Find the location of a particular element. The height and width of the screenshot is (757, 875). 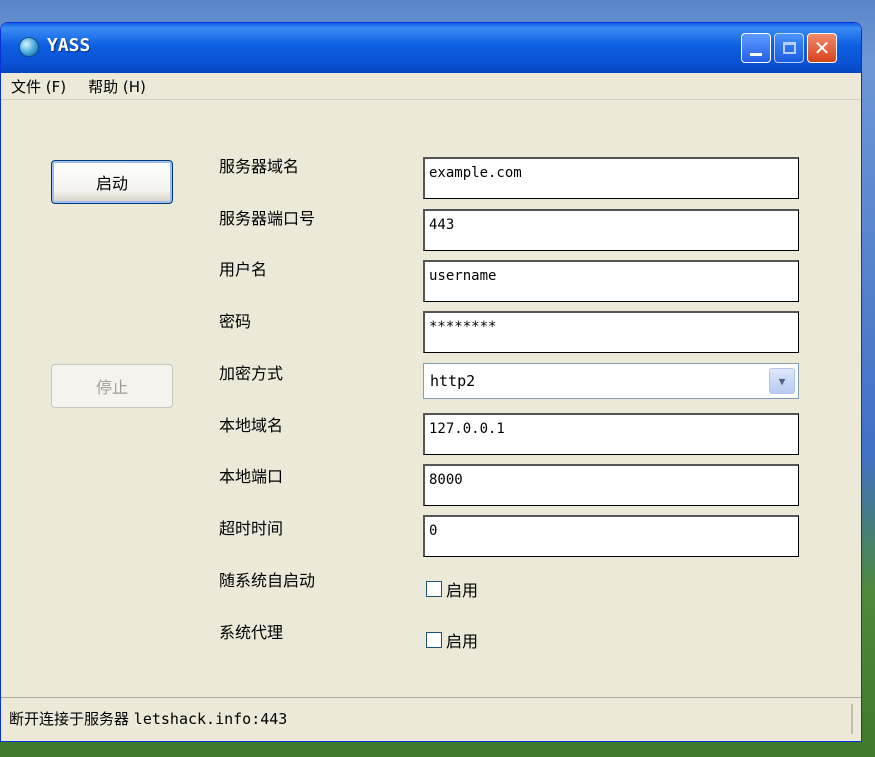

autostart-label: 随系统自启动 is located at coordinates (267, 580).